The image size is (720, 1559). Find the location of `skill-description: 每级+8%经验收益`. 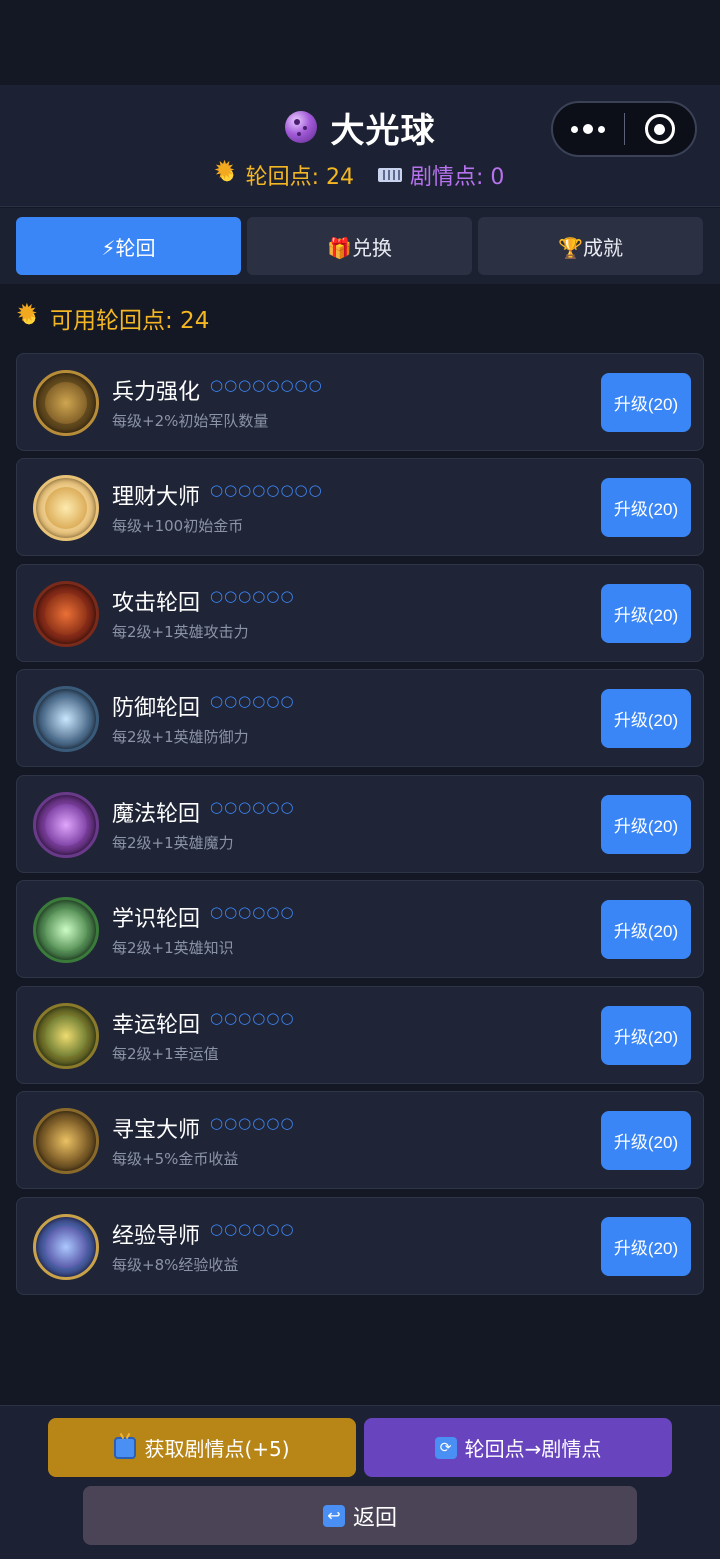

skill-description: 每级+8%经验收益 is located at coordinates (175, 1265).